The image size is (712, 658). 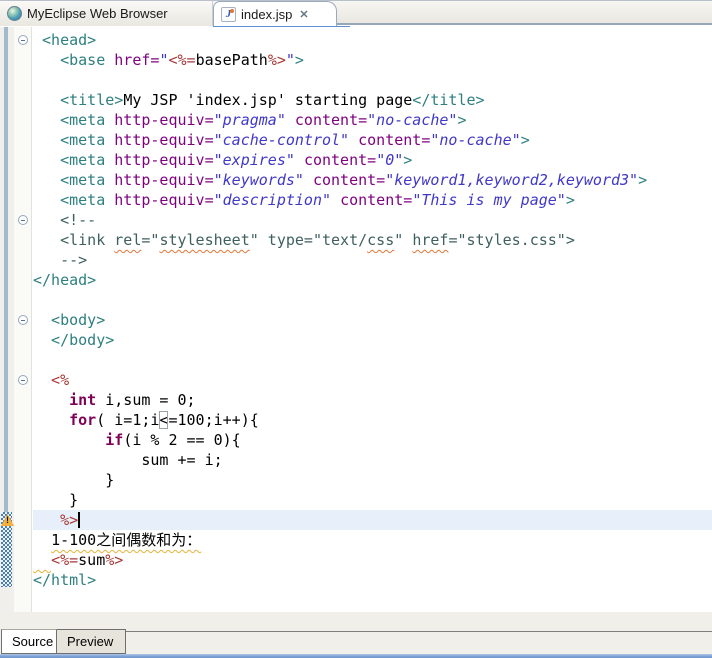 What do you see at coordinates (137, 60) in the screenshot?
I see `code-token: href=` at bounding box center [137, 60].